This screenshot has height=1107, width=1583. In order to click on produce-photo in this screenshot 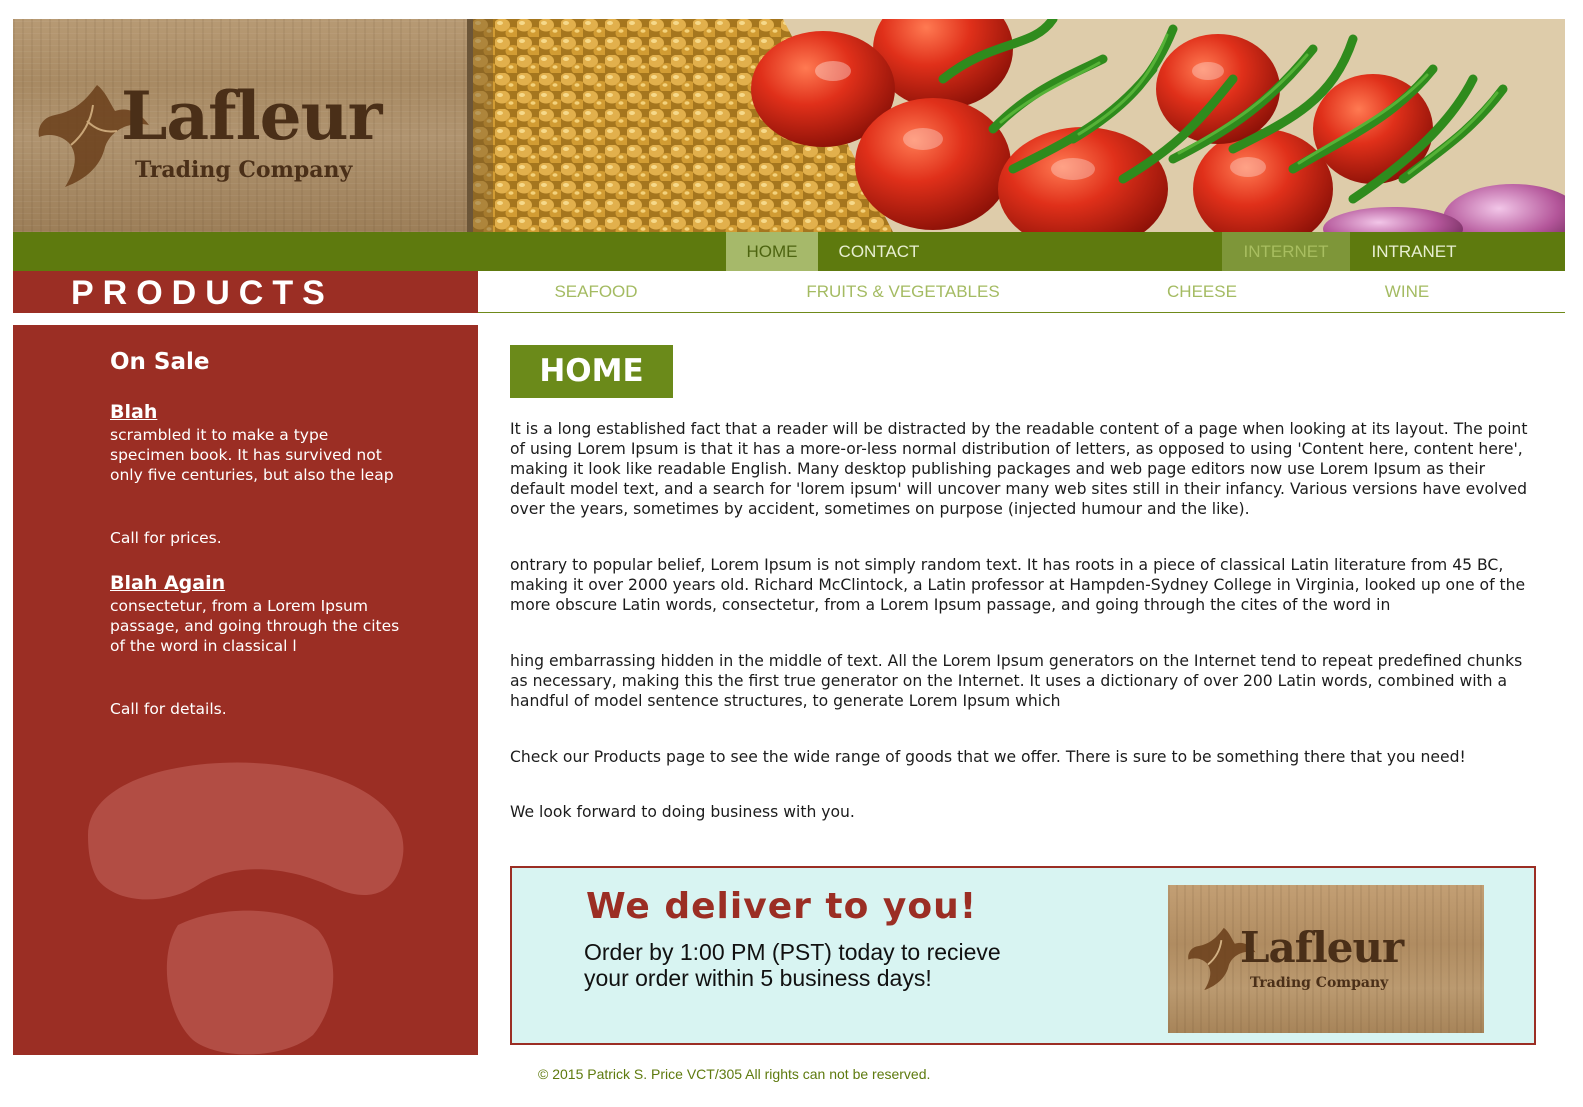, I will do `click(1019, 125)`.